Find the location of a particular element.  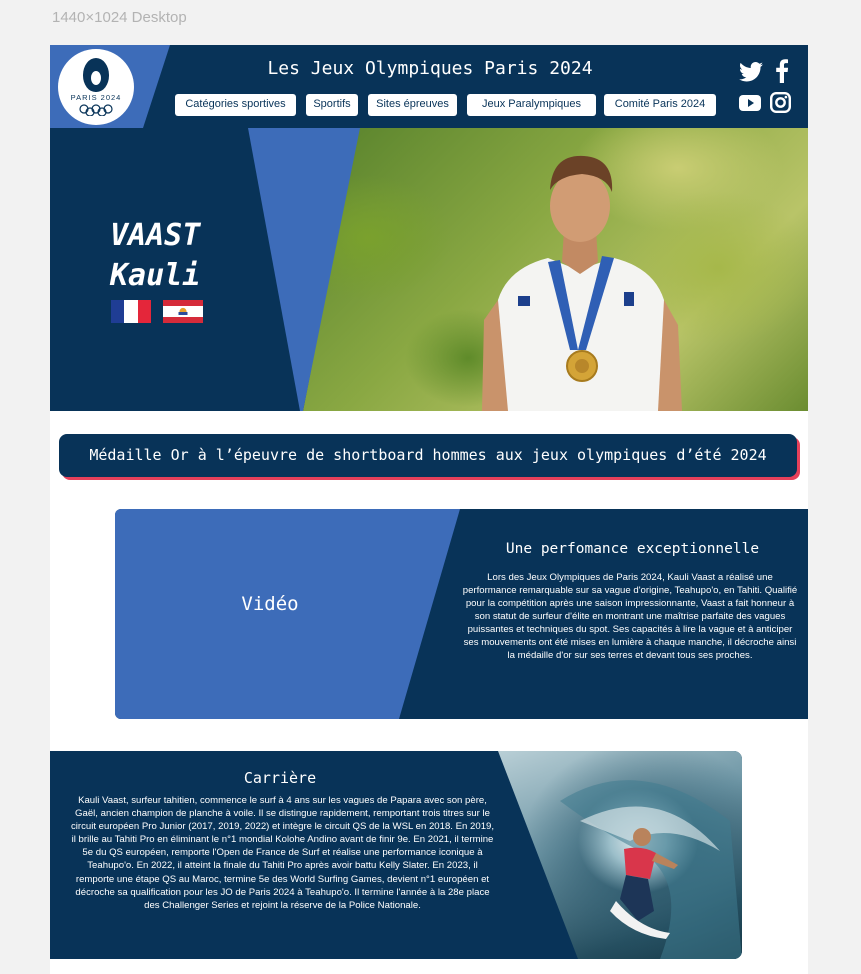

performance-title: Une perfomance exceptionnelle is located at coordinates (632, 549).